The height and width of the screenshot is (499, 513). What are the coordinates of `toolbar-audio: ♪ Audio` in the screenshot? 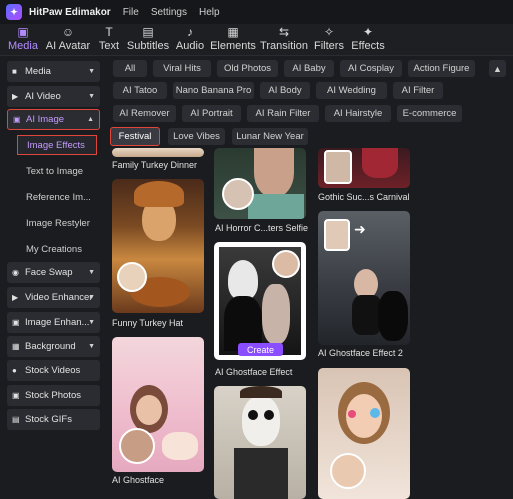 It's located at (190, 40).